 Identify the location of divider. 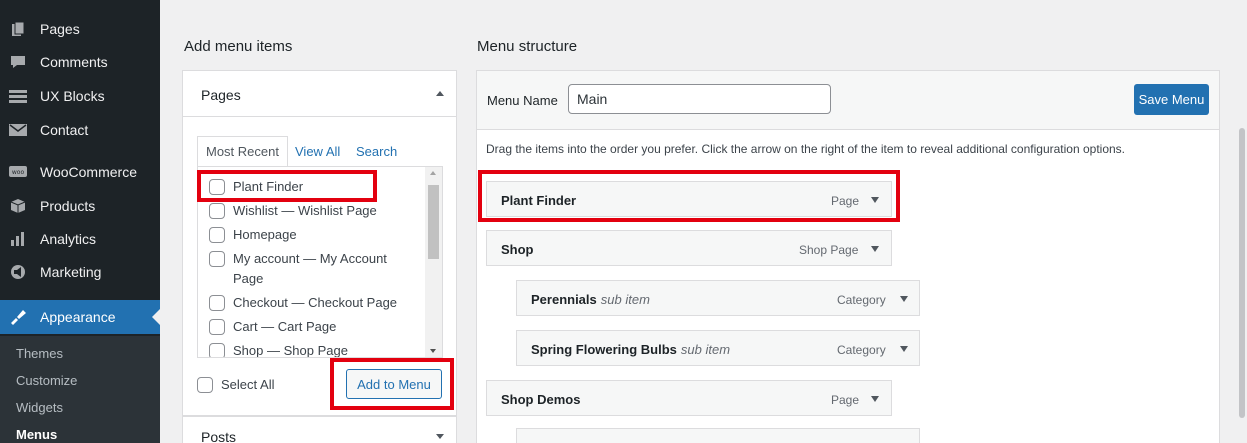
(319, 116).